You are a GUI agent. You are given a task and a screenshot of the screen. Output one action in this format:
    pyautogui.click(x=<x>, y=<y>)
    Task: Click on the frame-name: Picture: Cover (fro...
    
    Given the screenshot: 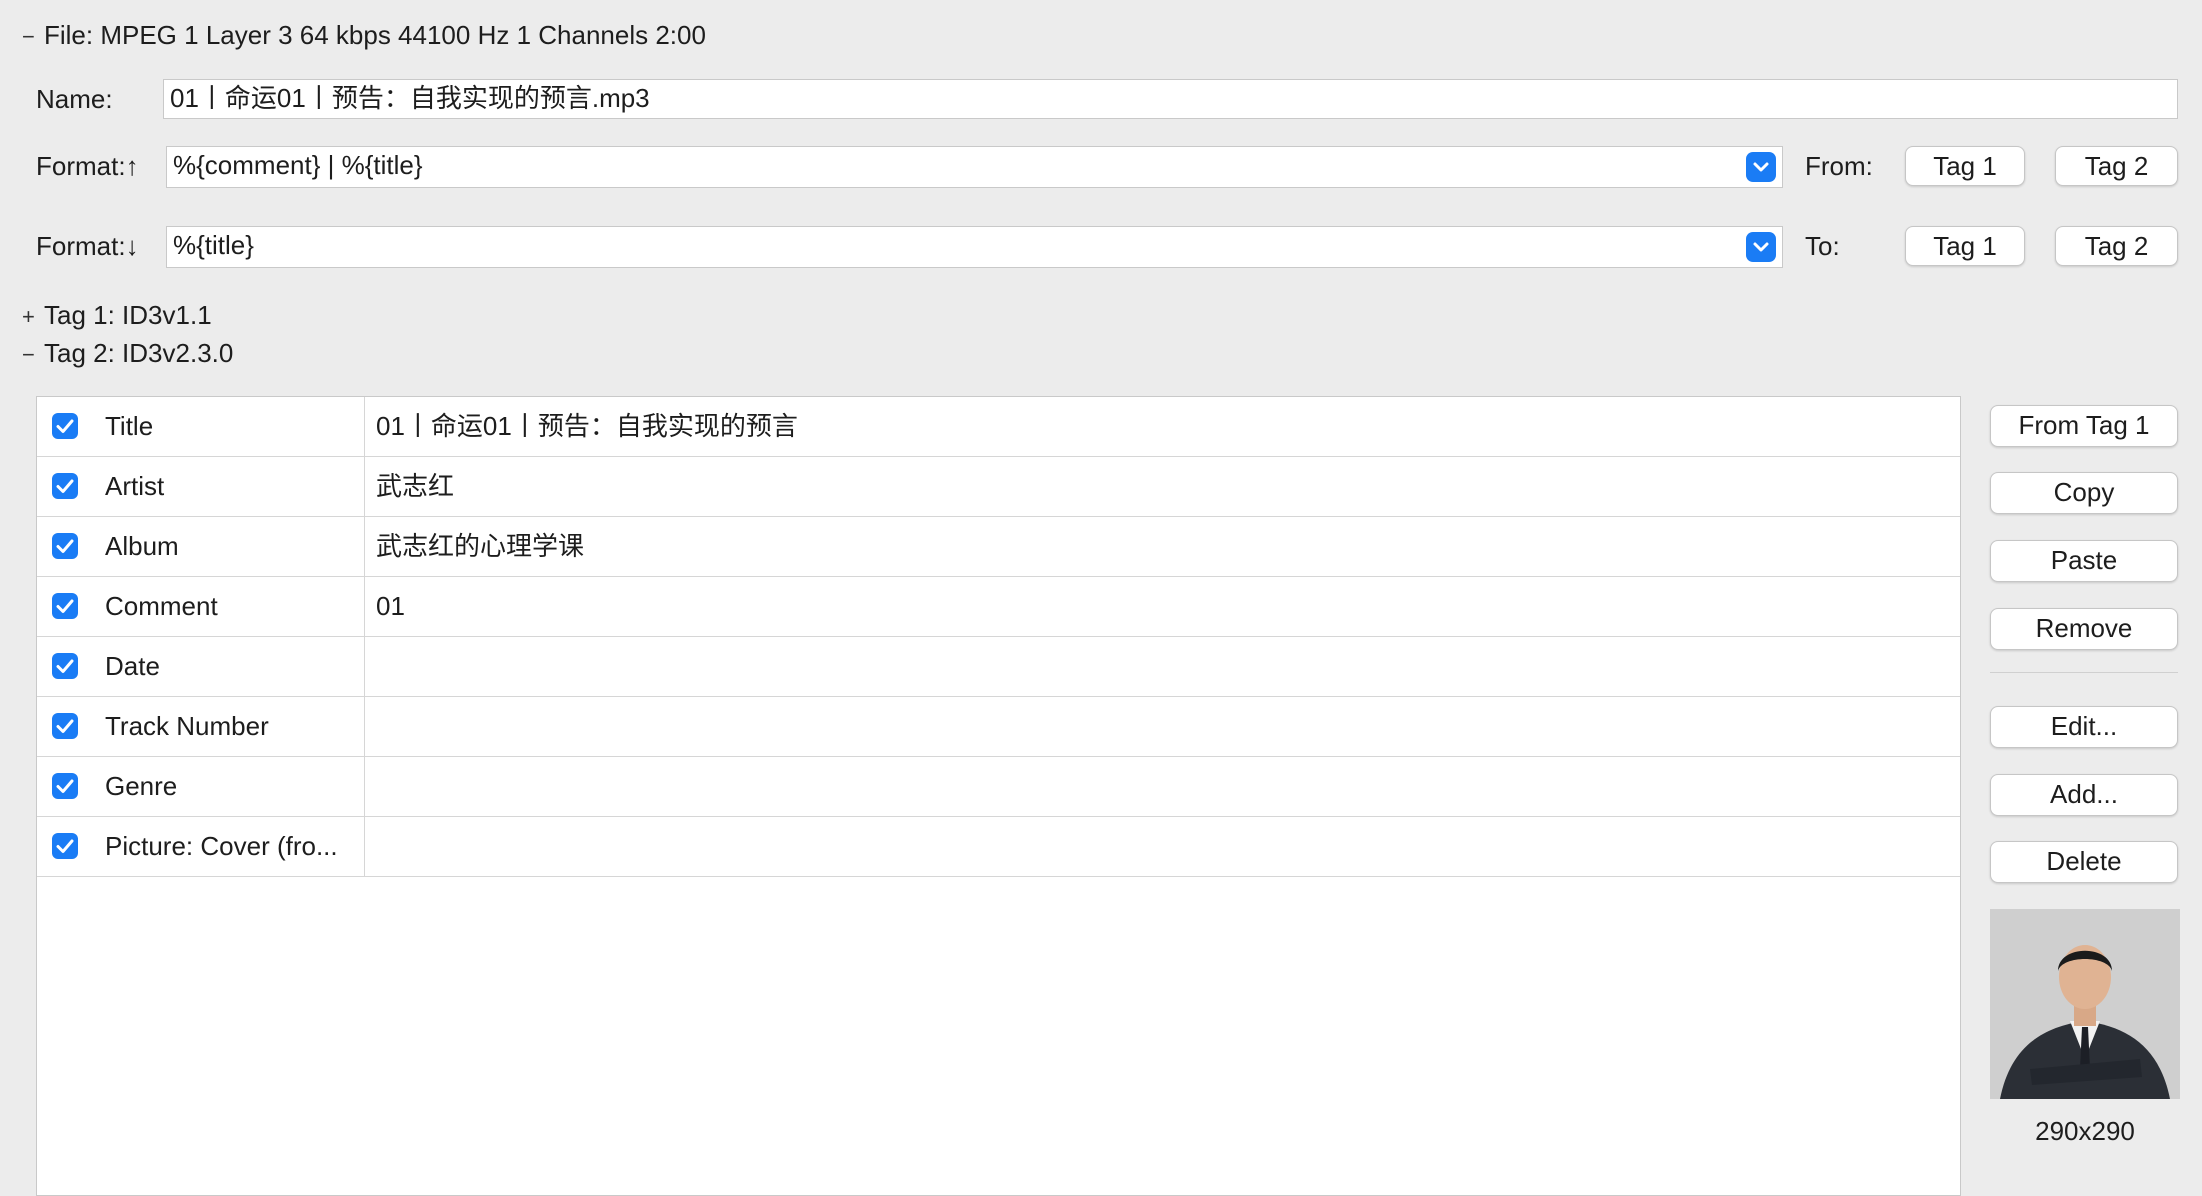 What is the action you would take?
    pyautogui.click(x=221, y=846)
    